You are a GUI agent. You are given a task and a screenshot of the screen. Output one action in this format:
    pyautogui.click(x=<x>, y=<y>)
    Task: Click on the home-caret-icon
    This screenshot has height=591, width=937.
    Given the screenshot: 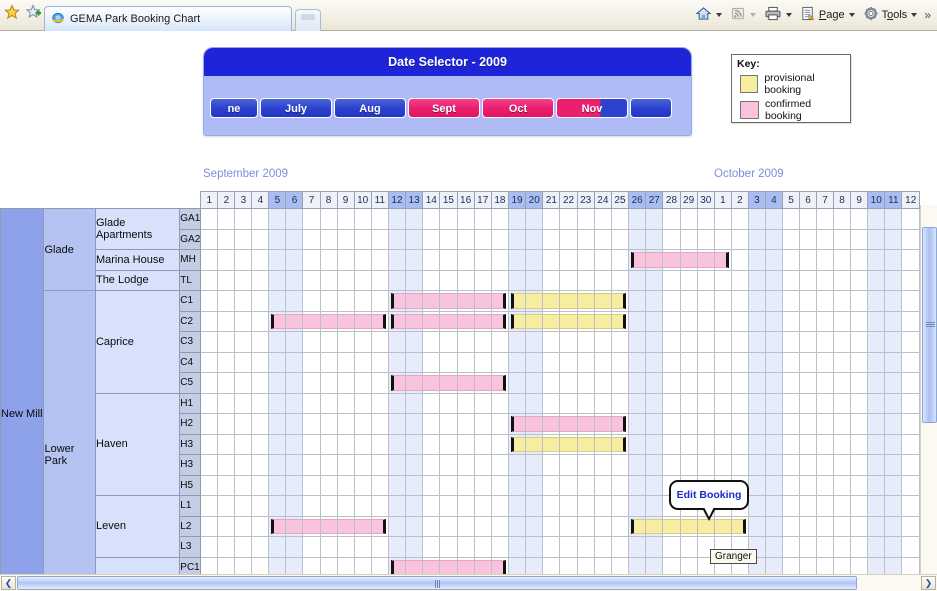 What is the action you would take?
    pyautogui.click(x=718, y=15)
    